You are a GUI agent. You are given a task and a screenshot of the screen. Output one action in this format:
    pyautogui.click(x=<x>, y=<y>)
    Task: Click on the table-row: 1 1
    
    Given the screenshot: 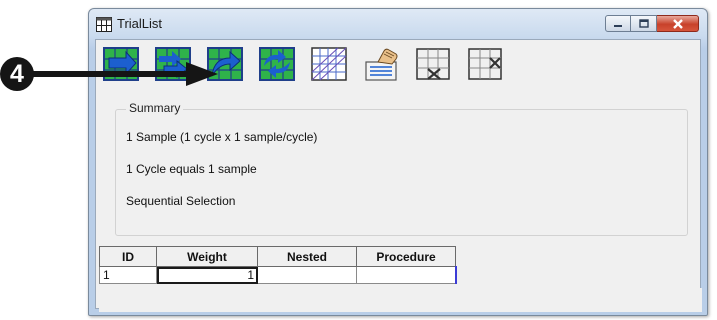 What is the action you would take?
    pyautogui.click(x=278, y=275)
    